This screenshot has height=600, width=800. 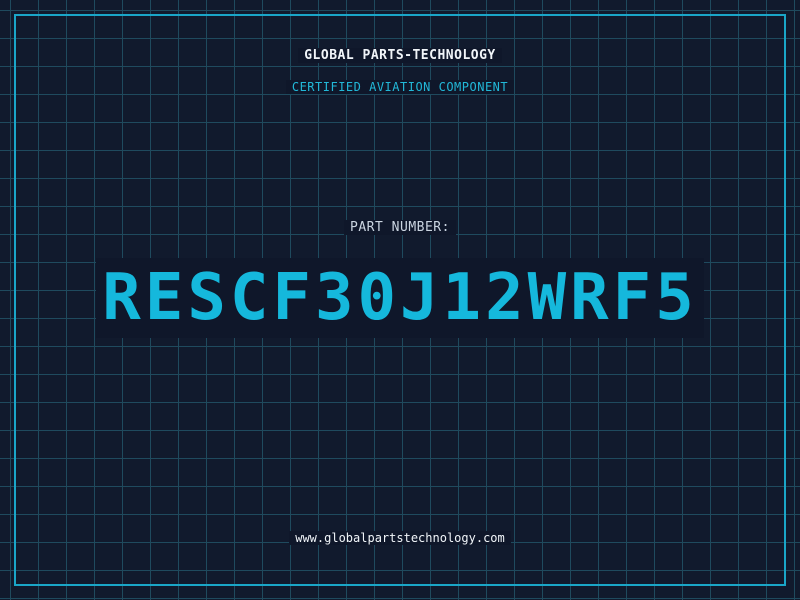 I want to click on website-container: www.globalpartstechnology.com, so click(x=400, y=538).